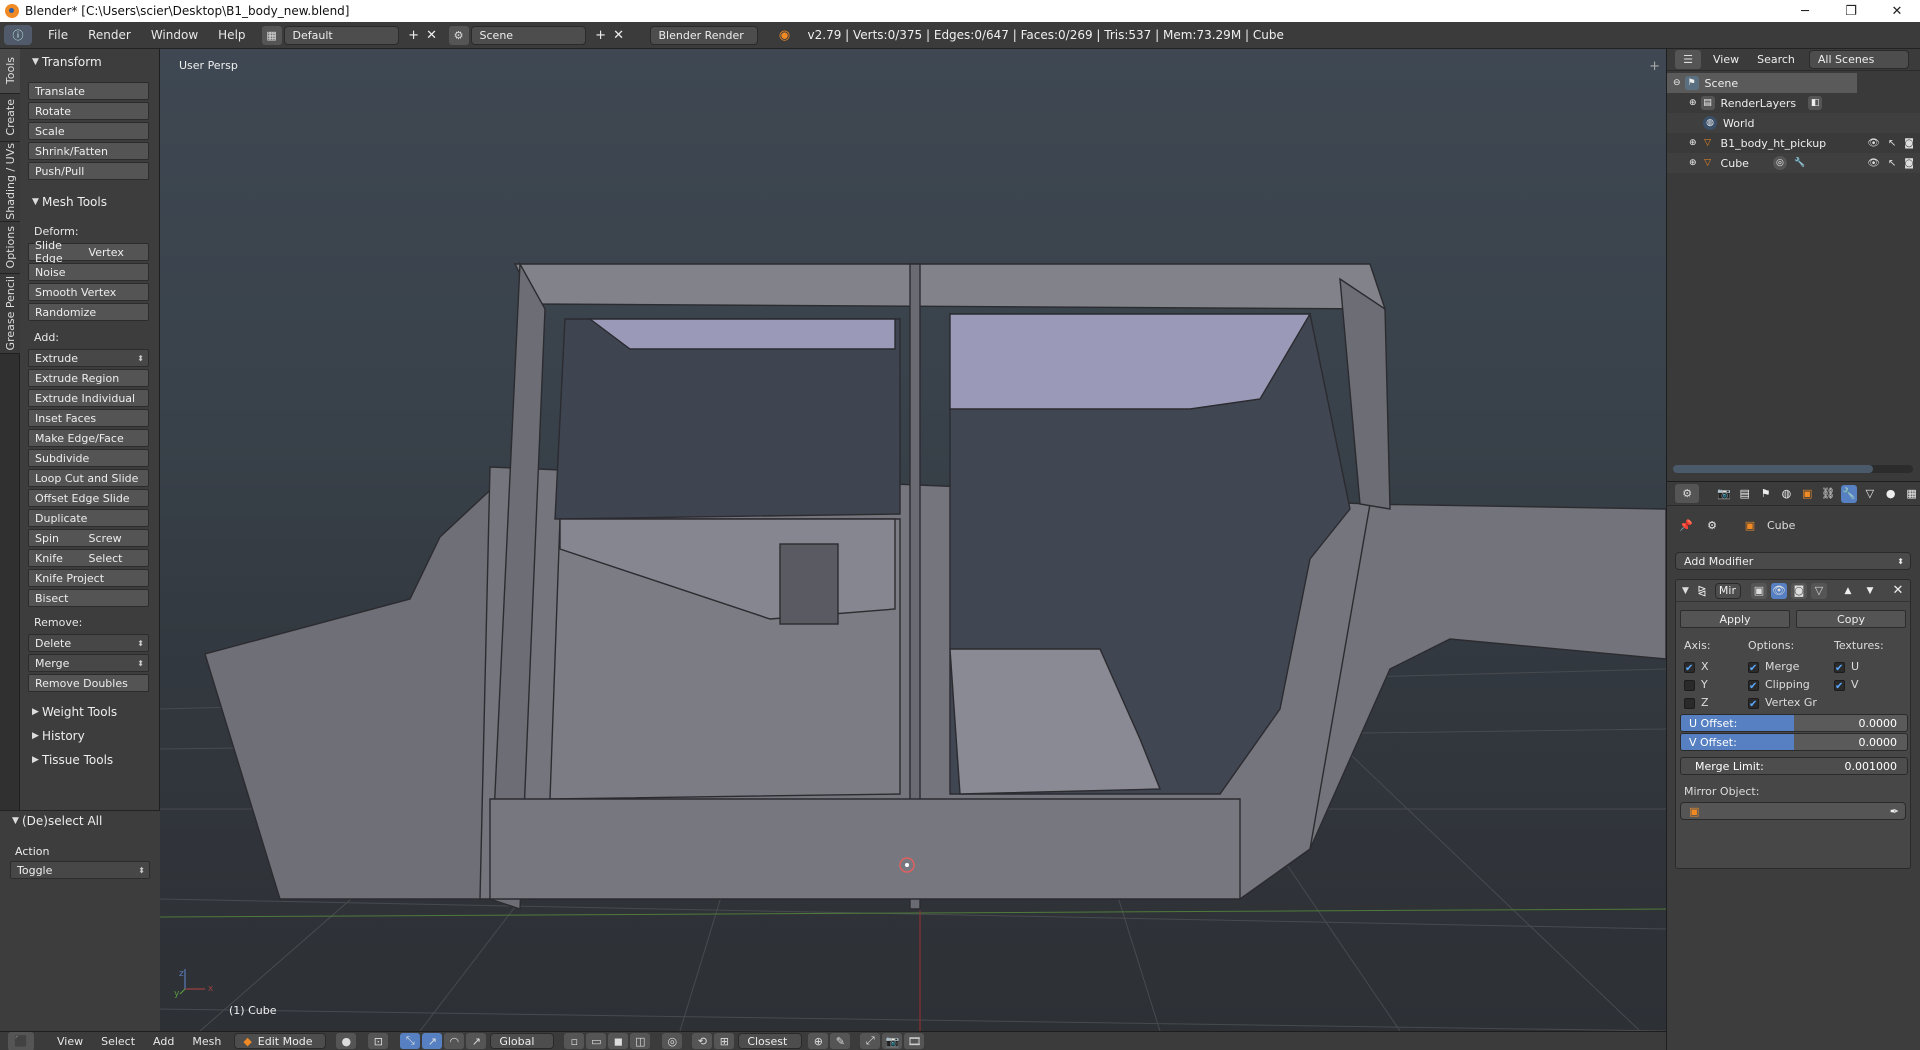 The image size is (1920, 1050). What do you see at coordinates (18, 35) in the screenshot?
I see `info-editor-type-icon: ⓘ` at bounding box center [18, 35].